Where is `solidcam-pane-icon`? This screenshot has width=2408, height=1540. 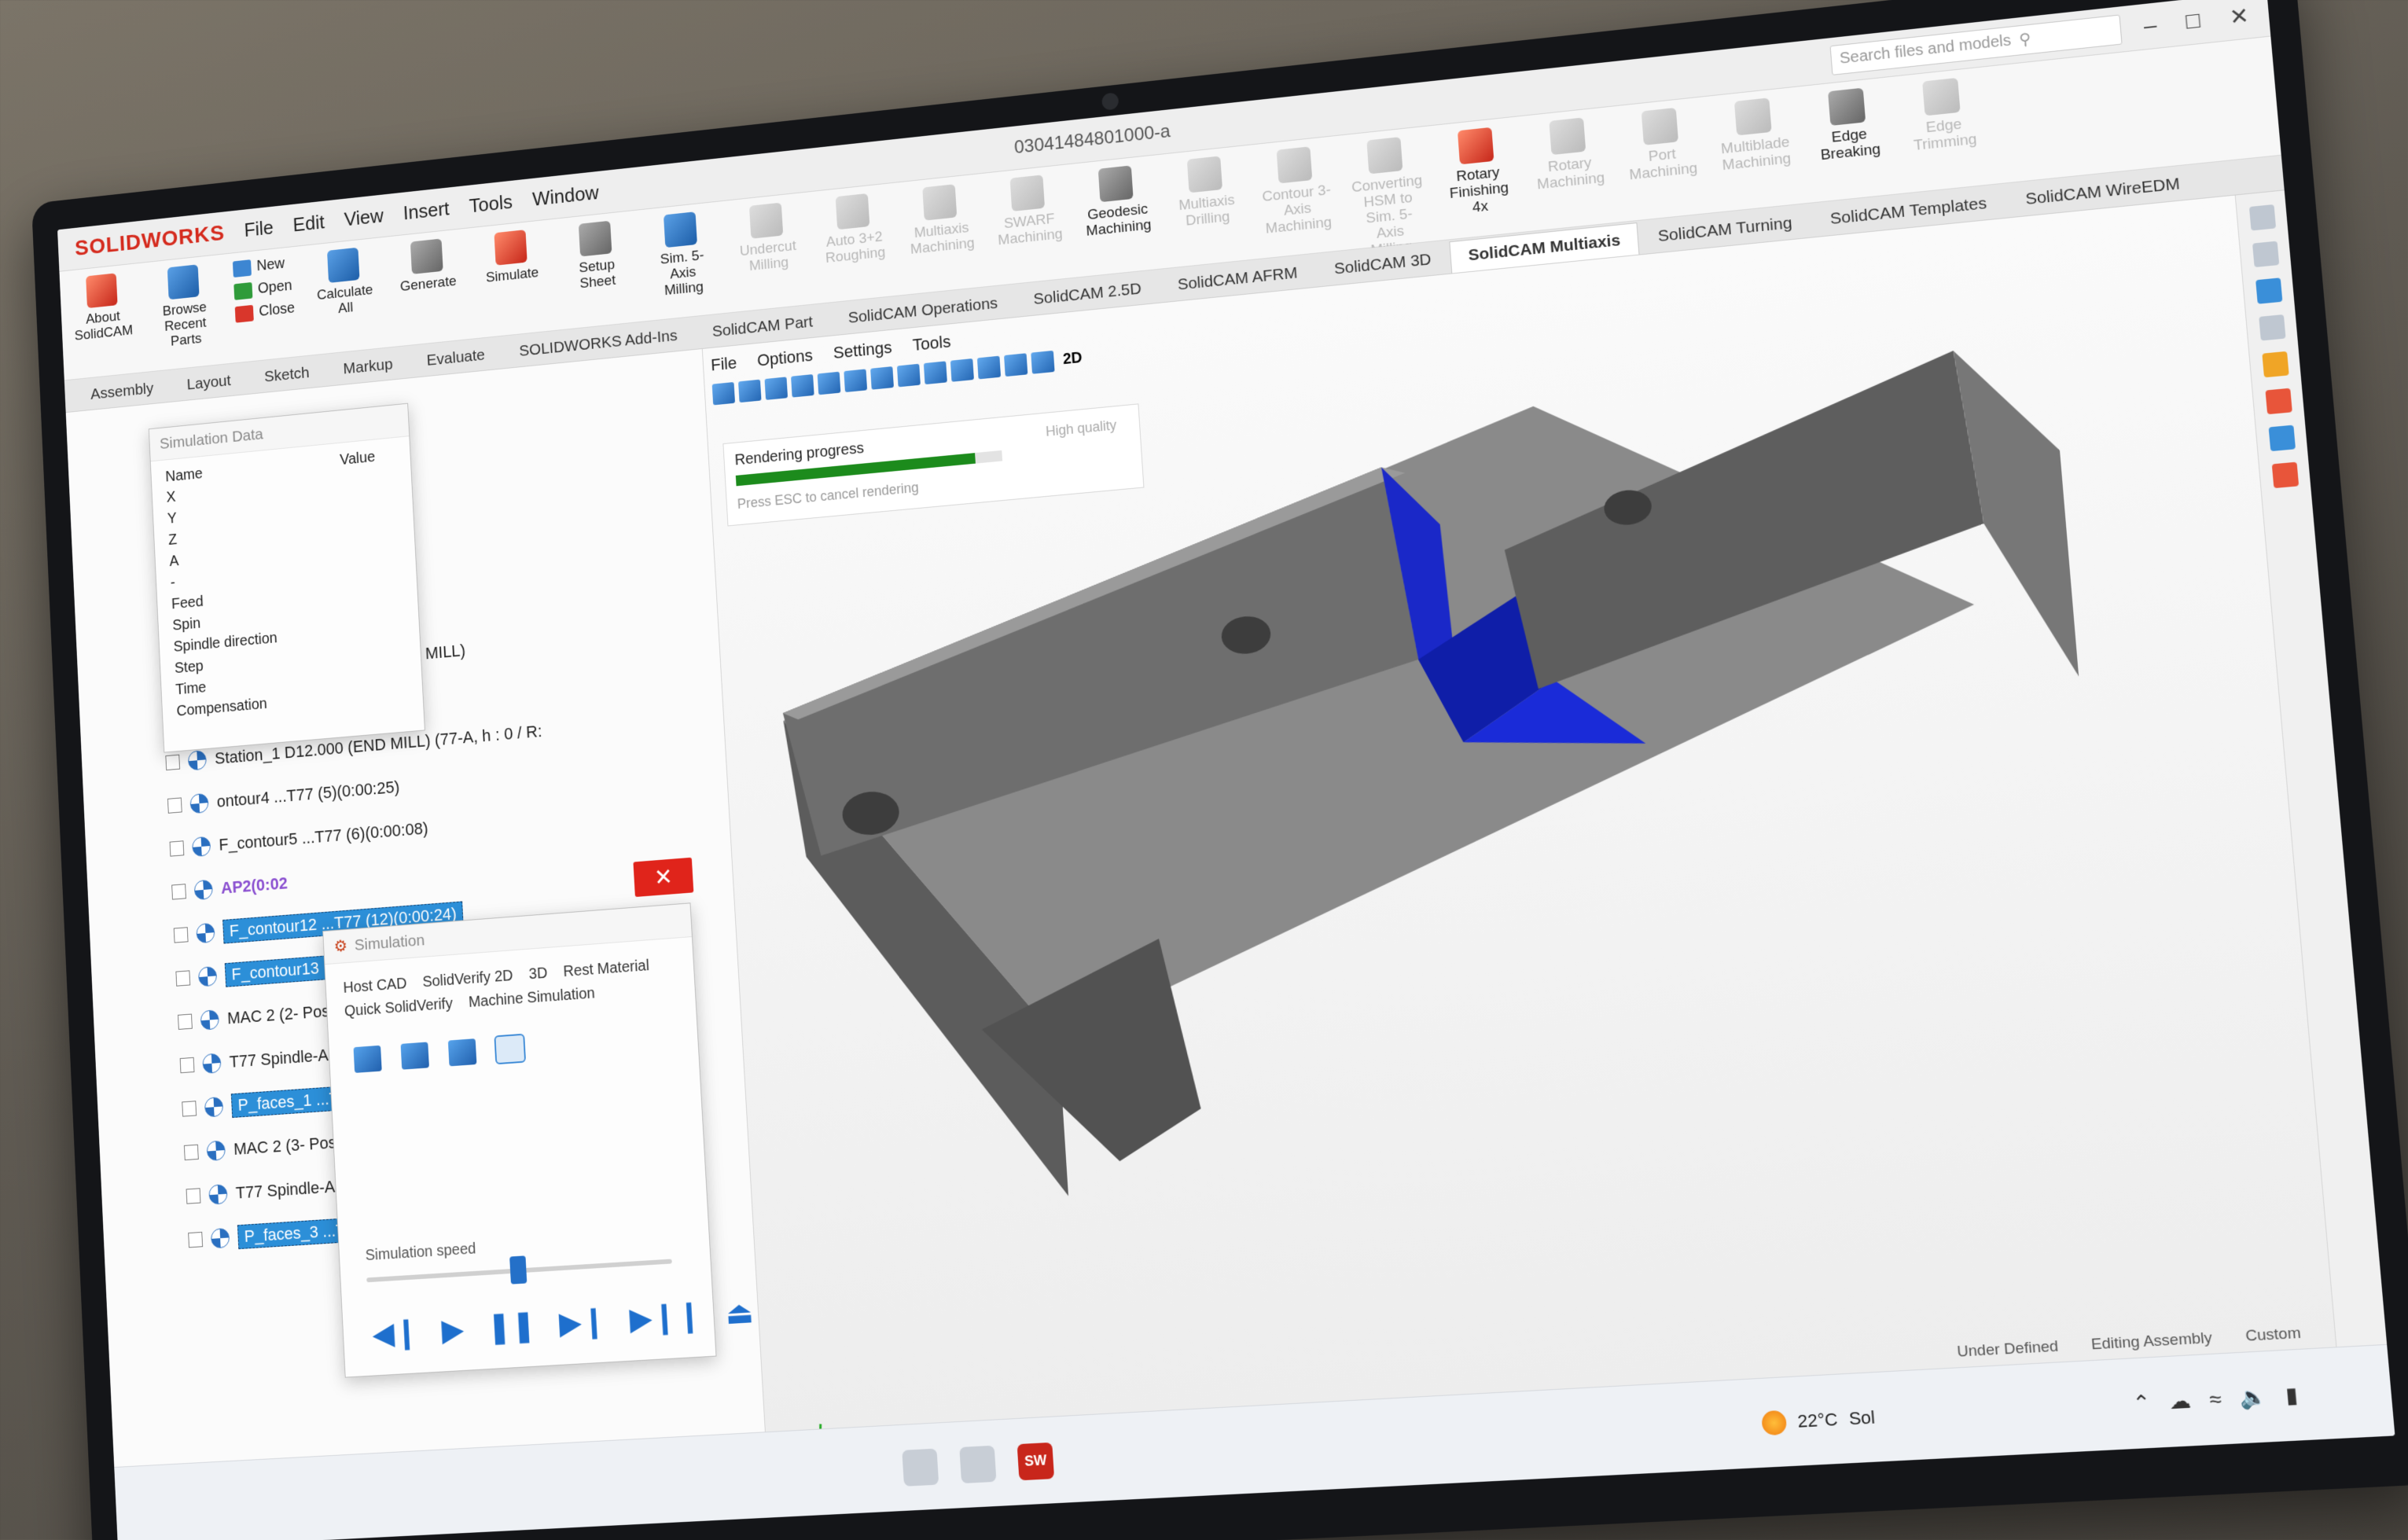 solidcam-pane-icon is located at coordinates (2282, 438).